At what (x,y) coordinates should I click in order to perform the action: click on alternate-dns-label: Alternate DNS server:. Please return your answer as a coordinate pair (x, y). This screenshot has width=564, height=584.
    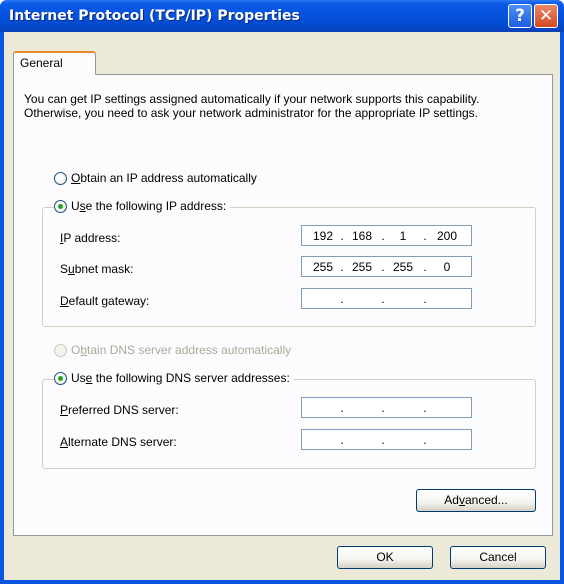
    Looking at the image, I should click on (118, 442).